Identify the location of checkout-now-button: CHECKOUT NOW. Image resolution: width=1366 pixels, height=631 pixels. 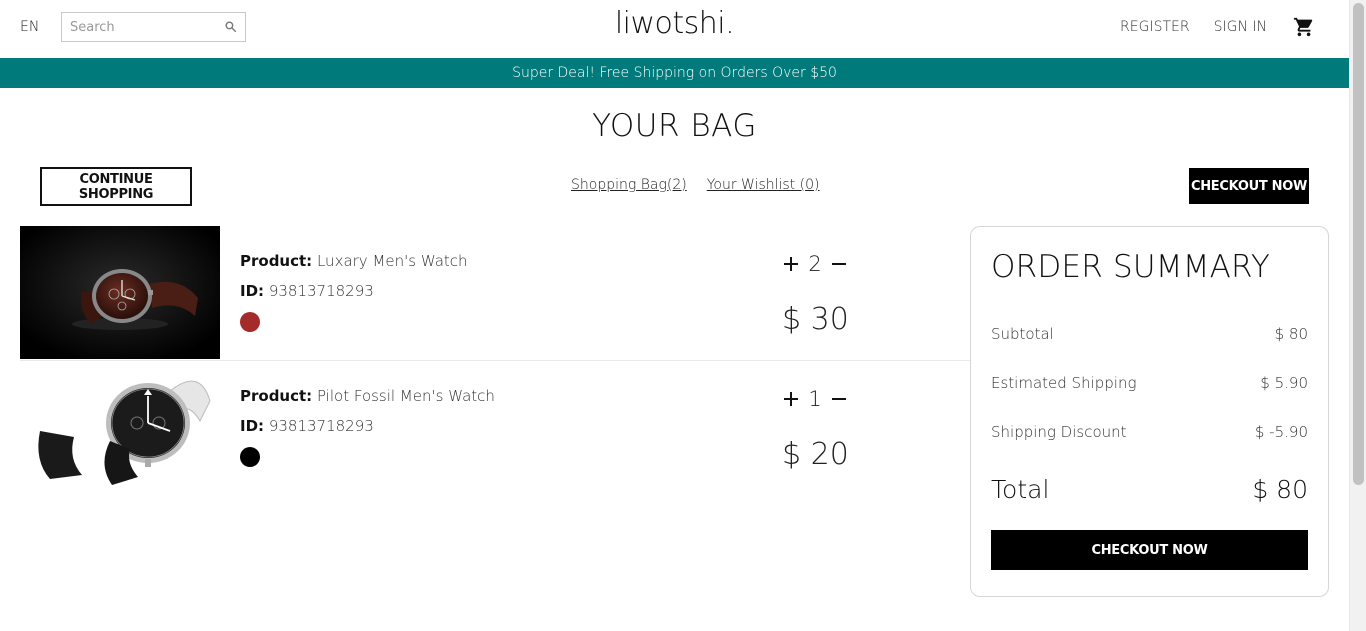
(1149, 550).